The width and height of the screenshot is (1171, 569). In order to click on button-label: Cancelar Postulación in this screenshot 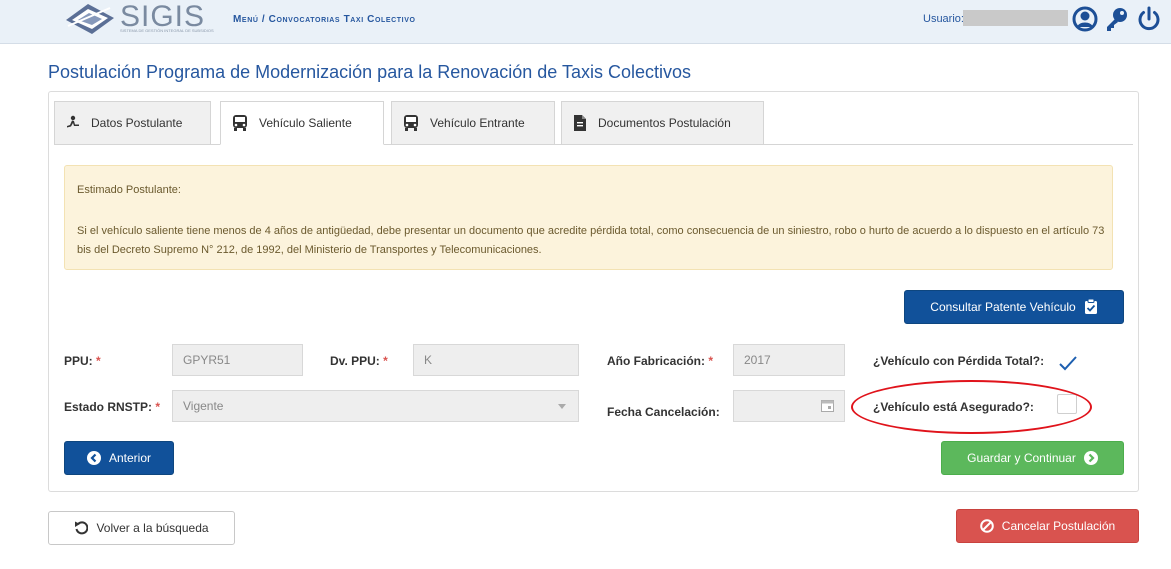, I will do `click(1058, 526)`.